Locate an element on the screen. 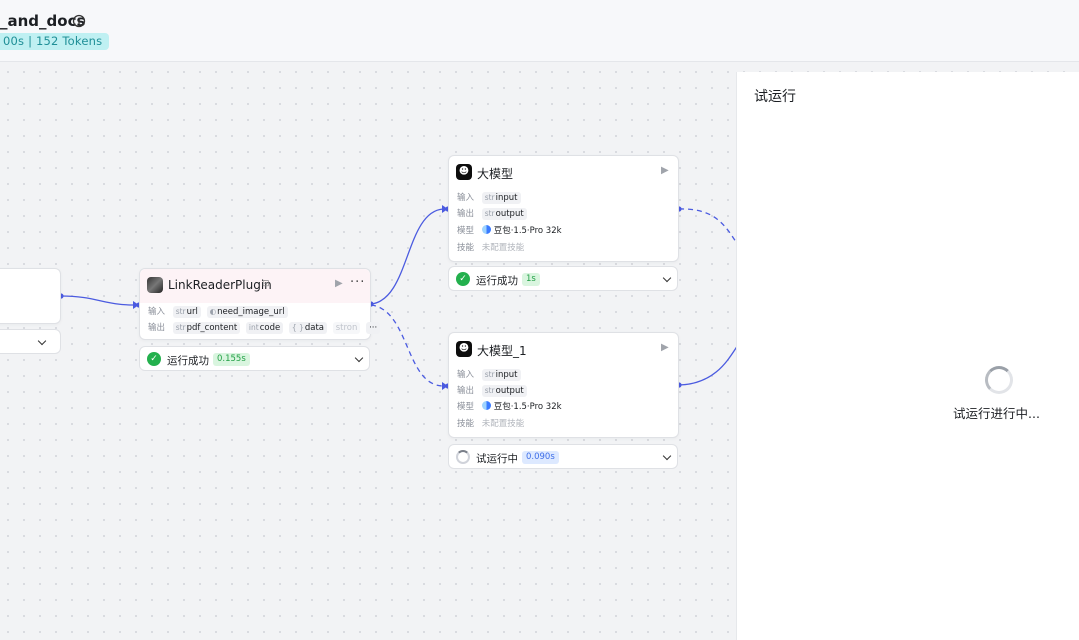  edge-plugin-to-llm is located at coordinates (407, 256).